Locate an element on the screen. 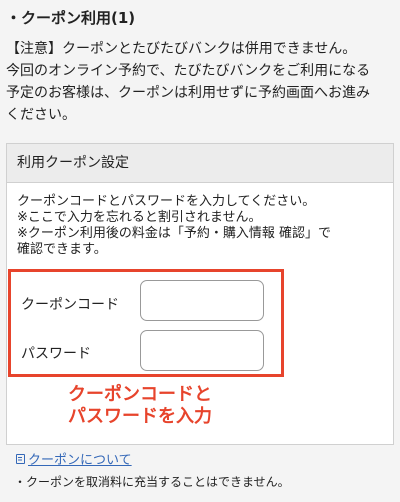 This screenshot has height=502, width=400. coupon-info-link-label: クーポンについて is located at coordinates (80, 460).